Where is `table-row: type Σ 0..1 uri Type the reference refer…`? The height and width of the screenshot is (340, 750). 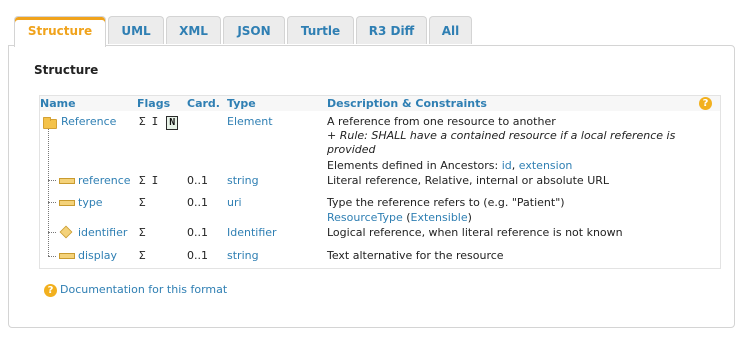 table-row: type Σ 0..1 uri Type the reference refer… is located at coordinates (380, 211).